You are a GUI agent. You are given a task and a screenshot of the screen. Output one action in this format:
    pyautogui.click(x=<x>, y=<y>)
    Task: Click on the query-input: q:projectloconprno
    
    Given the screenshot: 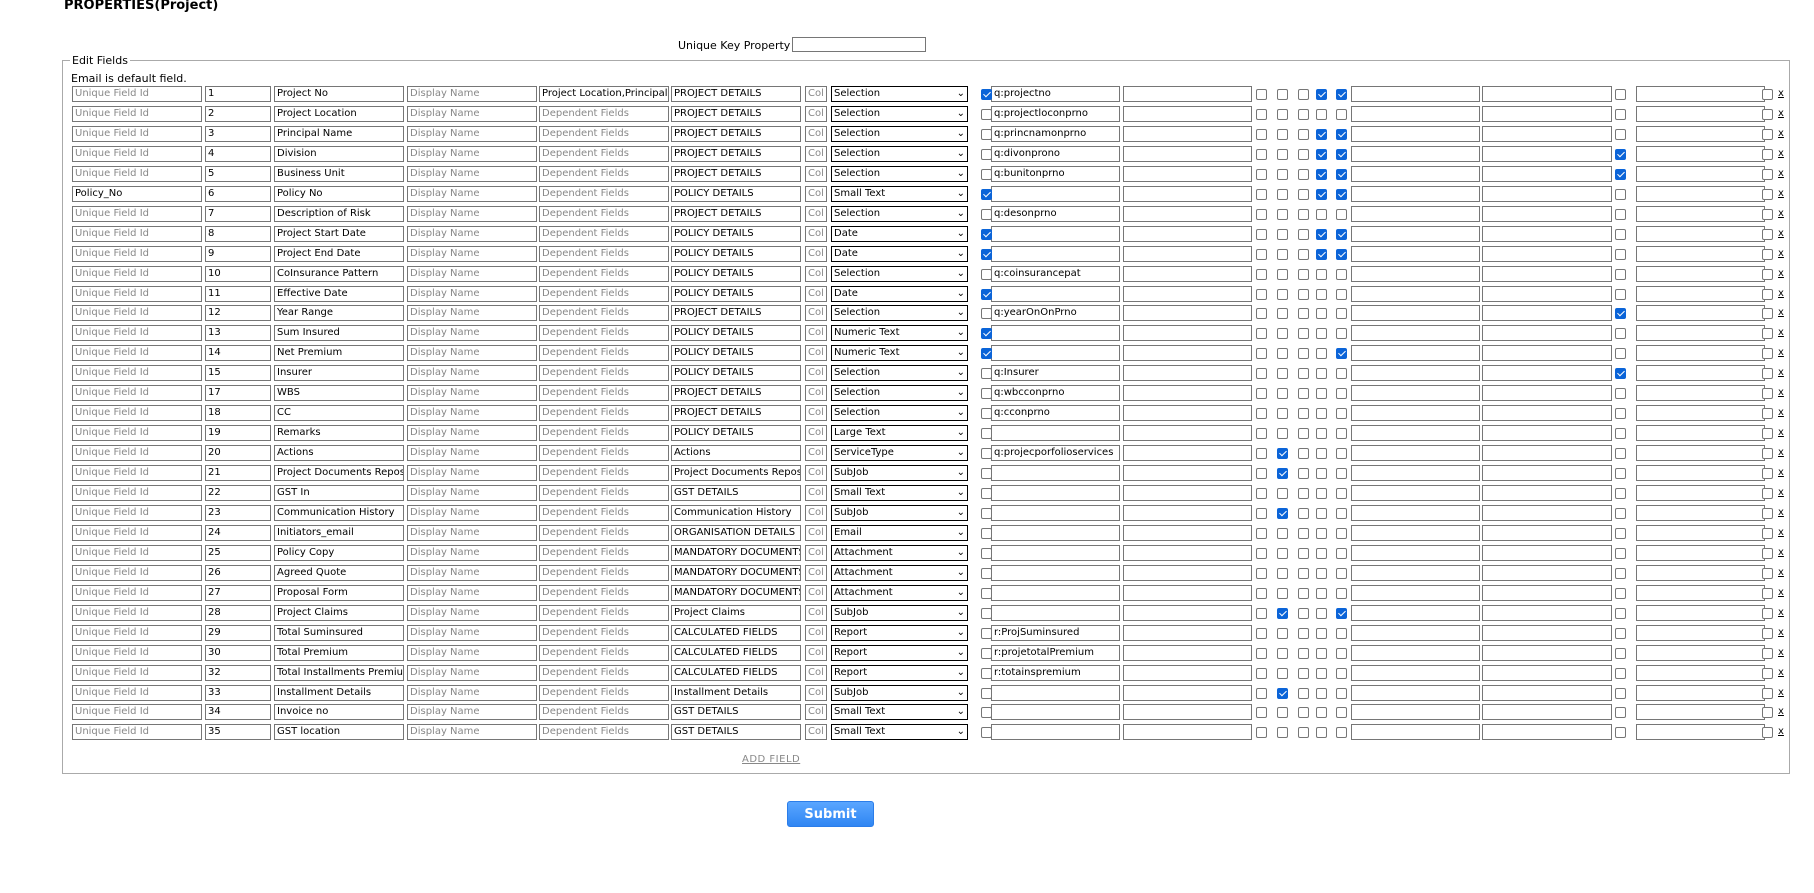 What is the action you would take?
    pyautogui.click(x=1055, y=113)
    